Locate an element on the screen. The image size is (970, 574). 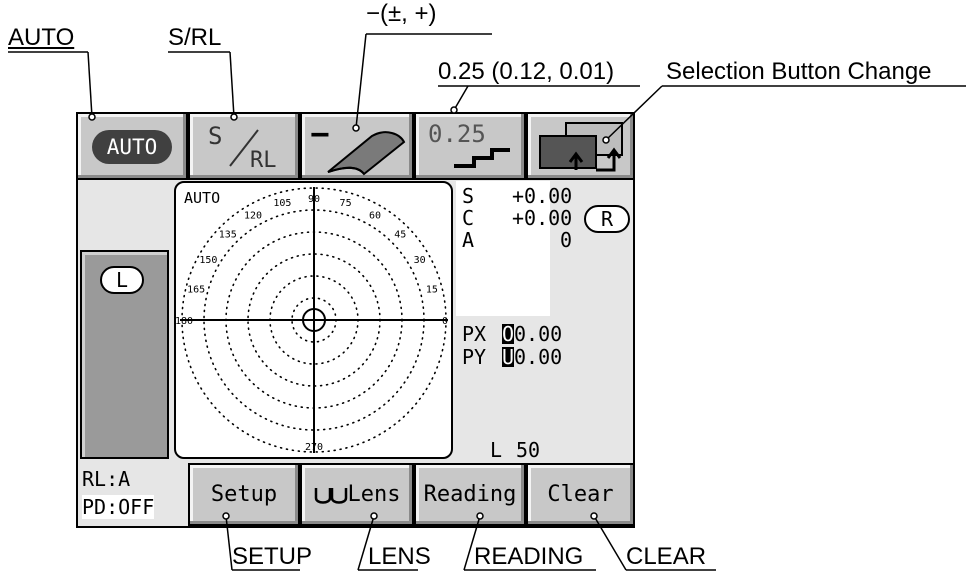
angle-label-30: 30 is located at coordinates (420, 260).